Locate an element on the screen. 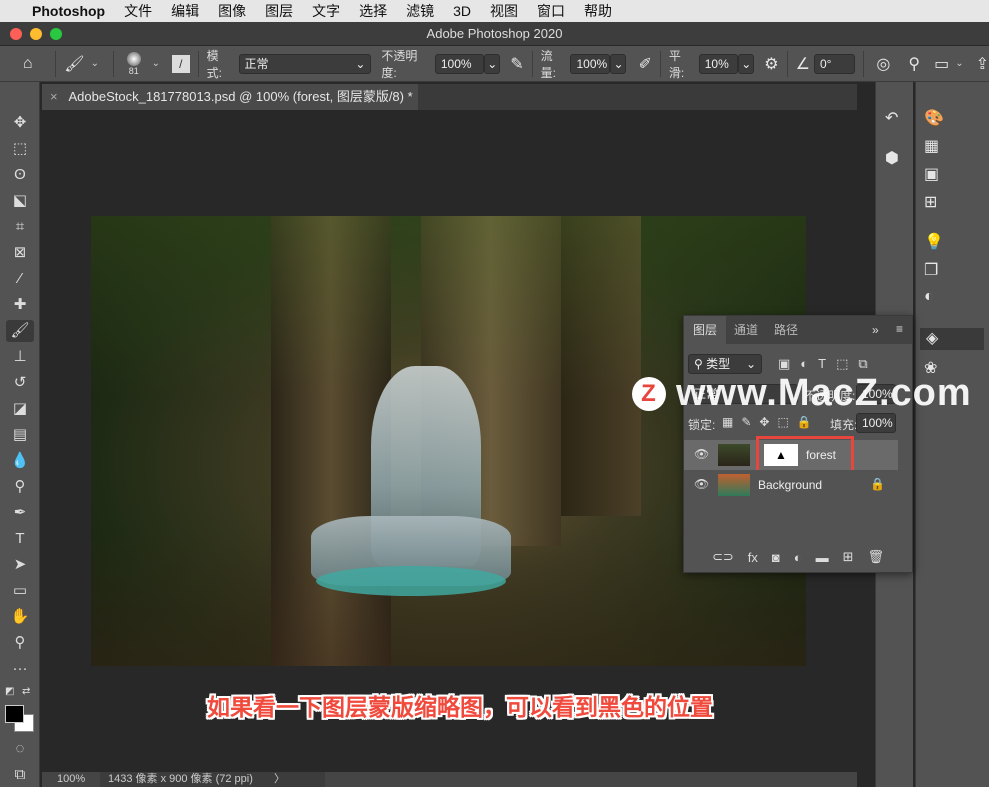  swatches-icon: ▦ is located at coordinates (931, 146).